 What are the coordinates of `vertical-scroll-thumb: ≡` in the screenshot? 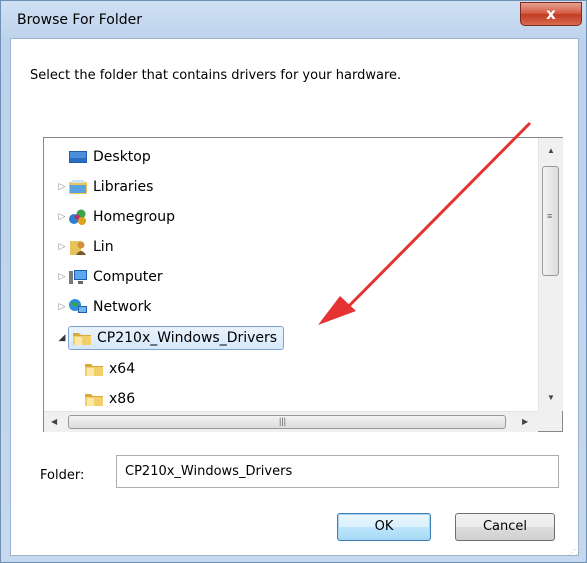 It's located at (550, 221).